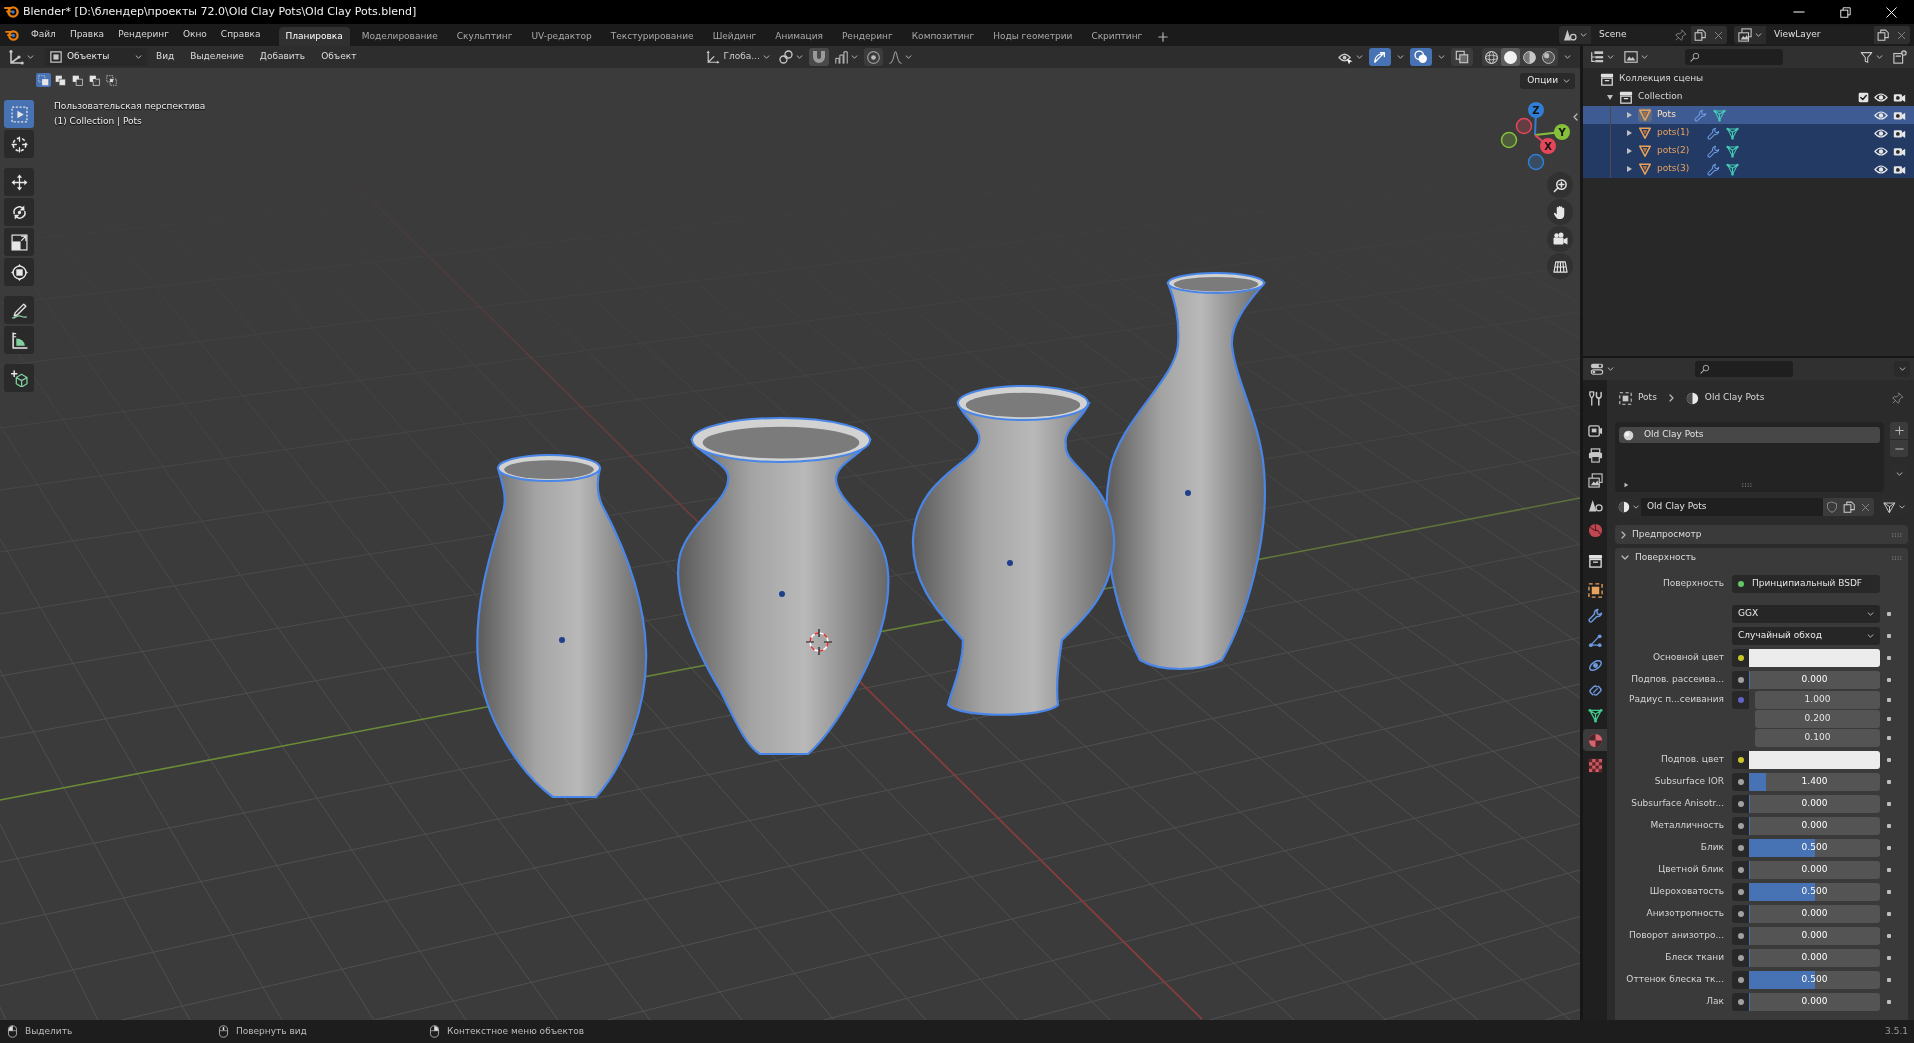  I want to click on menu-item: Правка, so click(87, 35).